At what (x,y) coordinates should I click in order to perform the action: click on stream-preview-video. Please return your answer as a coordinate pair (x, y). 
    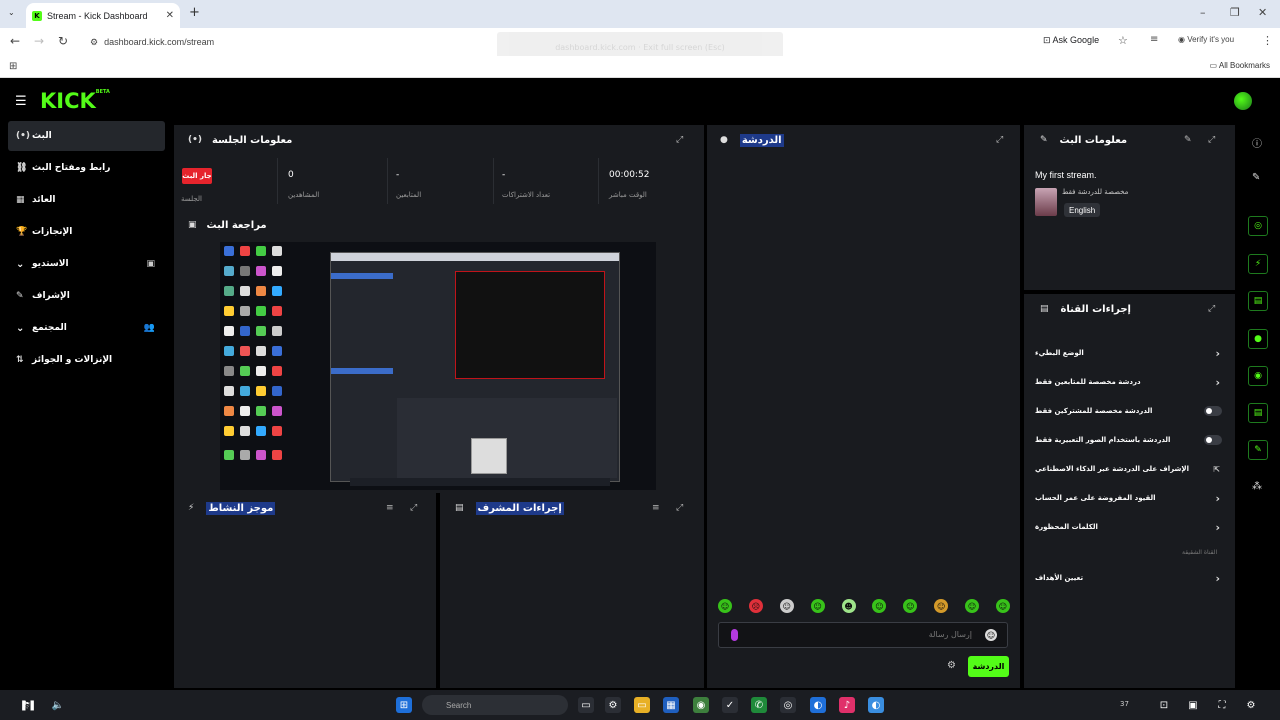
    Looking at the image, I should click on (438, 366).